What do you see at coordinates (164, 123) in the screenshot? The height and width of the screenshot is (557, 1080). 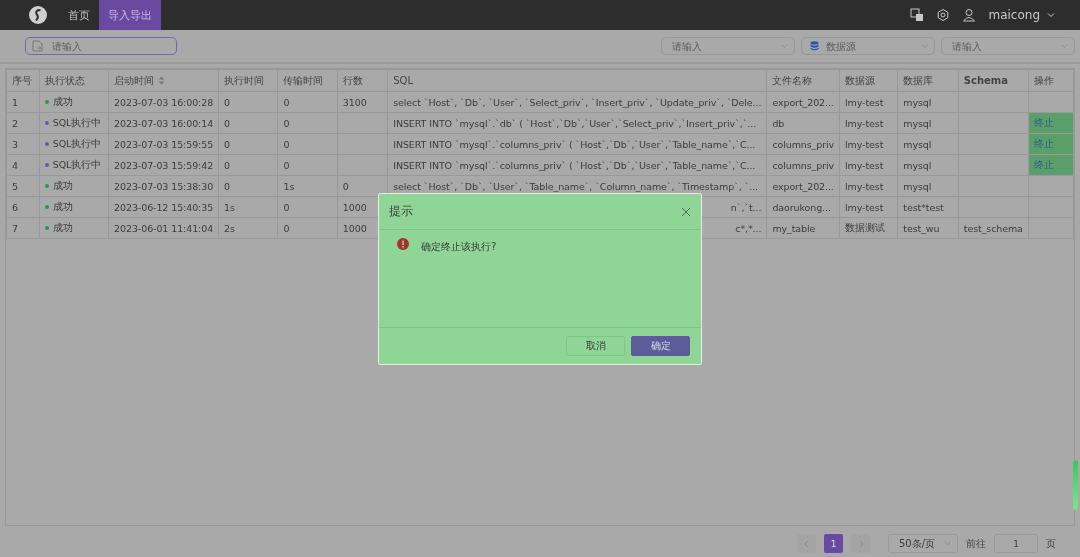 I see `table-cell: 2023-07-03 16:00:14` at bounding box center [164, 123].